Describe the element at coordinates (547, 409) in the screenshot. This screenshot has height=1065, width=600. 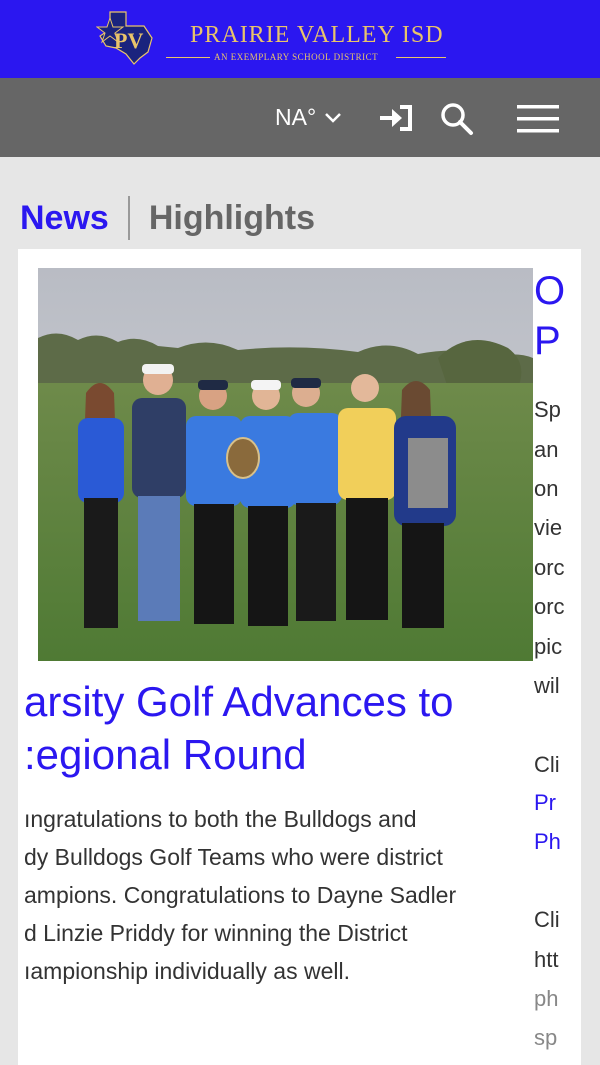
I see `next-article-body-line: Sp` at that location.